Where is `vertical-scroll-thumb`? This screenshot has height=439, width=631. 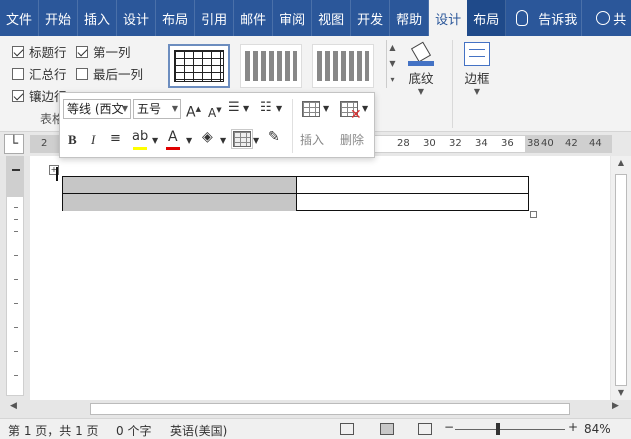 vertical-scroll-thumb is located at coordinates (621, 280).